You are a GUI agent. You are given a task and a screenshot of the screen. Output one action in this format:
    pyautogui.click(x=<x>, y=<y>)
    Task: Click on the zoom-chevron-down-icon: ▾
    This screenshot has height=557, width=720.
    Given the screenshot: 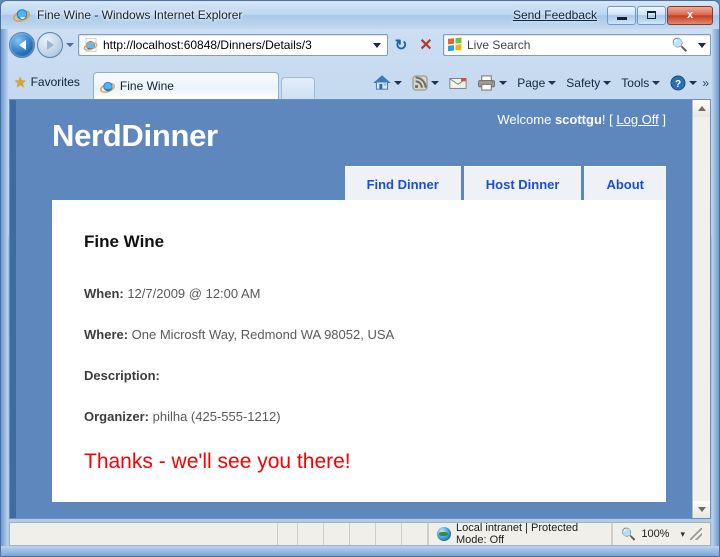 What is the action you would take?
    pyautogui.click(x=679, y=534)
    